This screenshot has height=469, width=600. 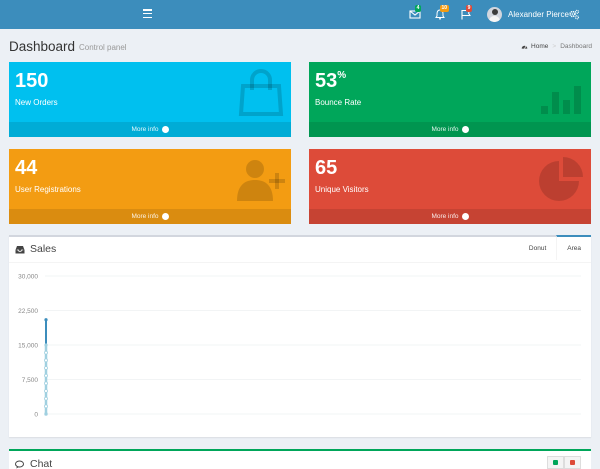 I want to click on tab-donut: Donut, so click(x=537, y=247).